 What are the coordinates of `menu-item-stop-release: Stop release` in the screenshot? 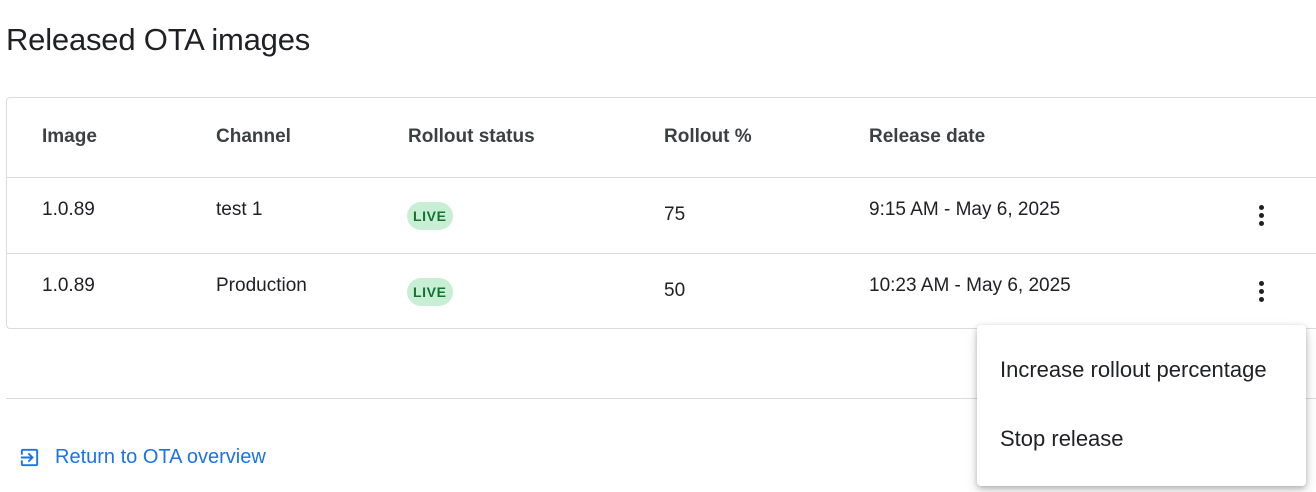 It's located at (1062, 439).